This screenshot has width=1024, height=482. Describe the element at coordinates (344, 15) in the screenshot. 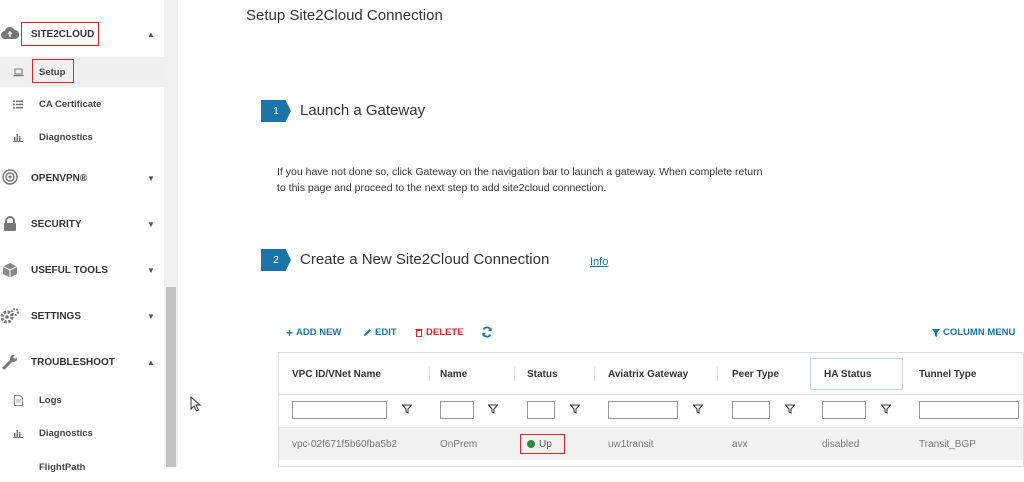

I see `page-title: Setup Site2Cloud Connection` at that location.